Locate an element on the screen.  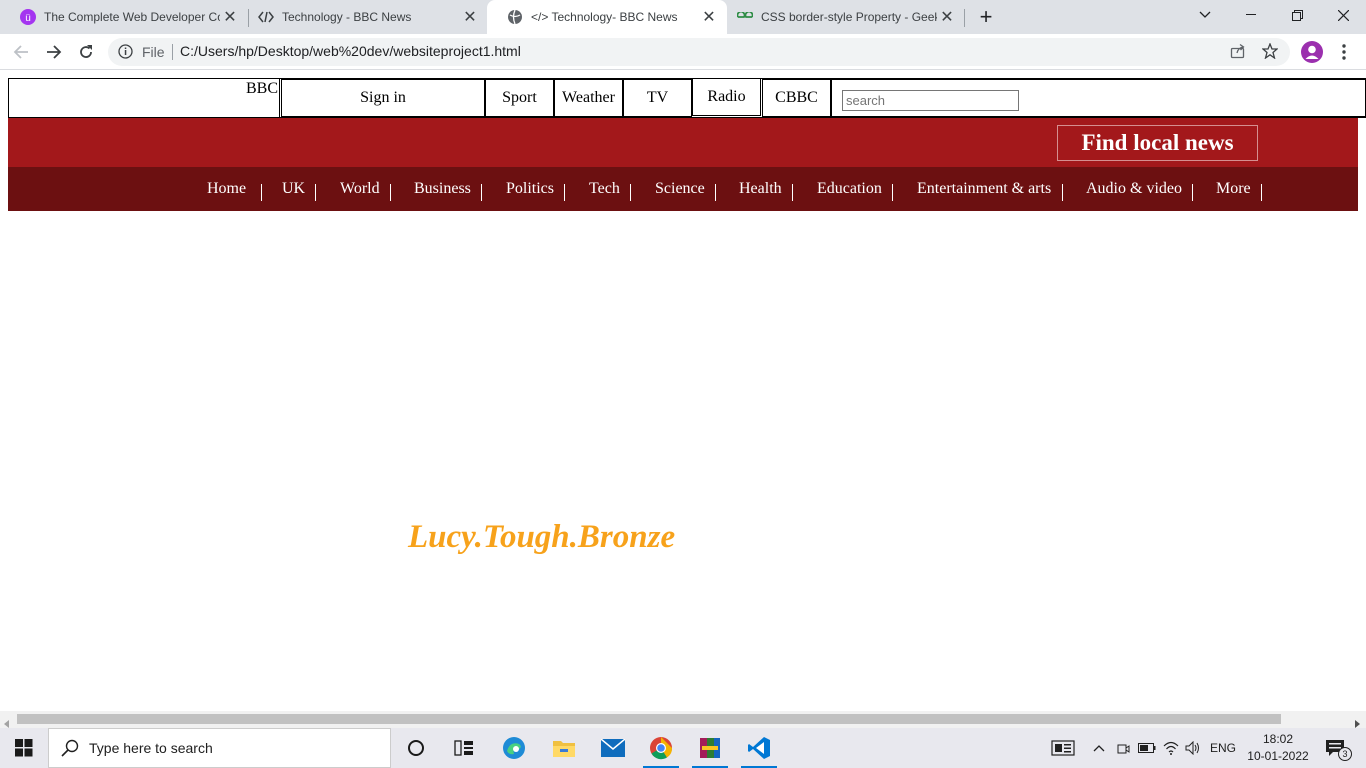
nav-entertainment-arts: Entertainment & arts is located at coordinates (984, 189).